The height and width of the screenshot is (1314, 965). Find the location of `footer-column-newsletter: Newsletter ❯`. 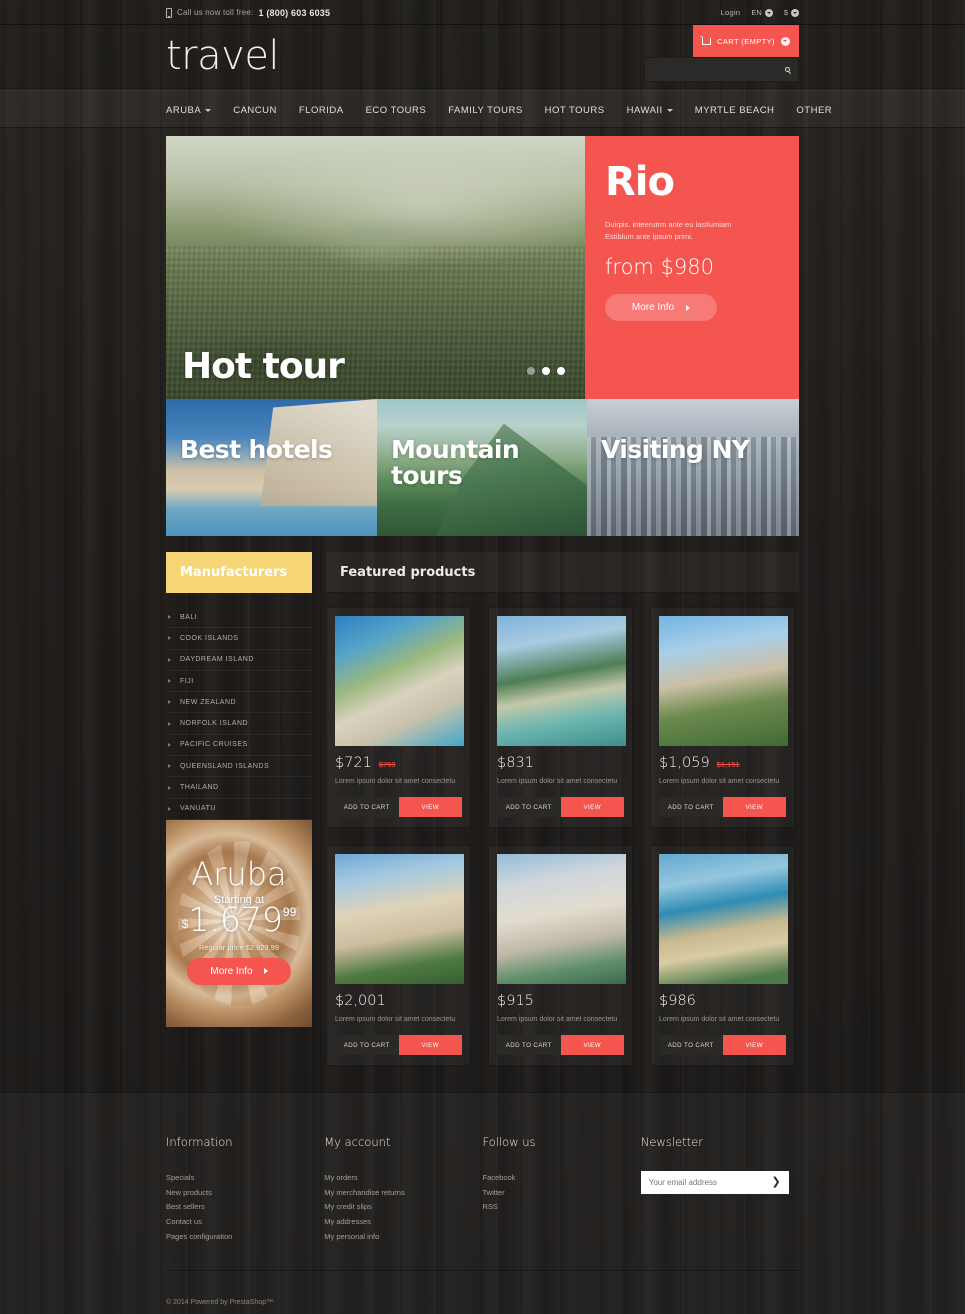

footer-column-newsletter: Newsletter ❯ is located at coordinates (719, 1189).